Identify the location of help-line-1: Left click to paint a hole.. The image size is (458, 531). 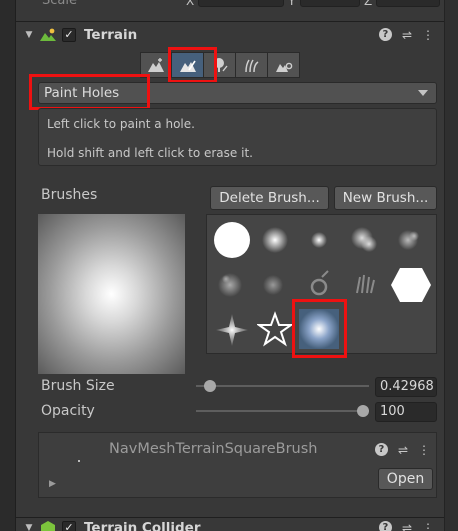
(121, 124).